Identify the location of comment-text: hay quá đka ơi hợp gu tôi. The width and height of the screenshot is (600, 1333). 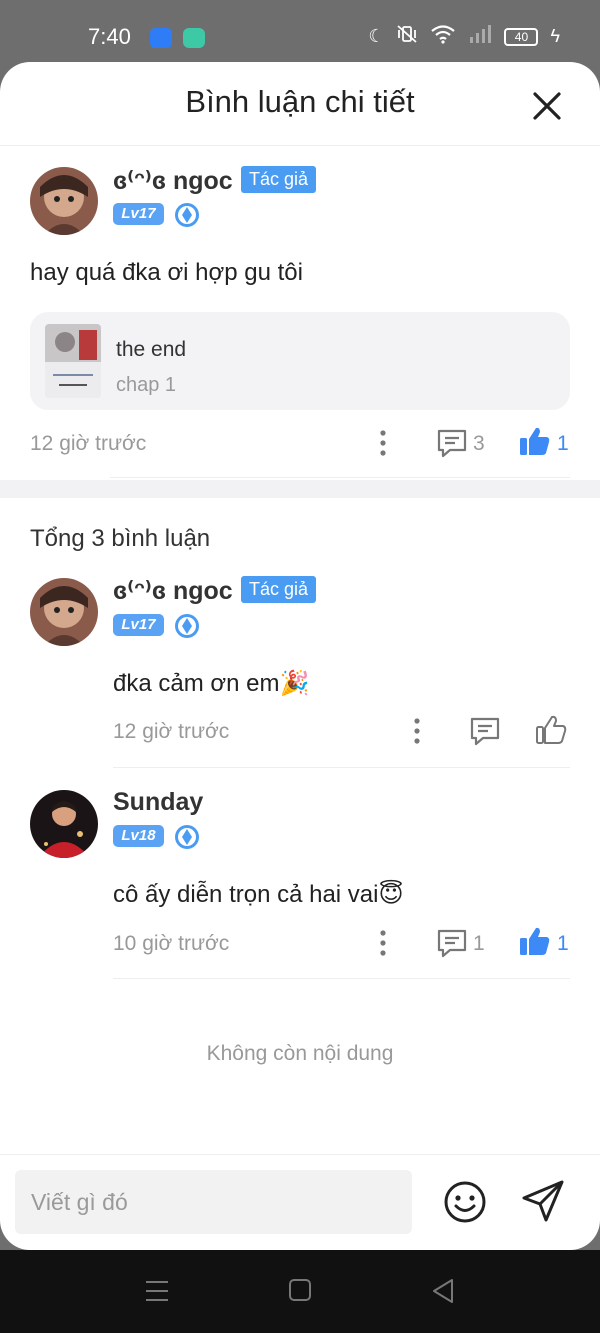
(166, 272).